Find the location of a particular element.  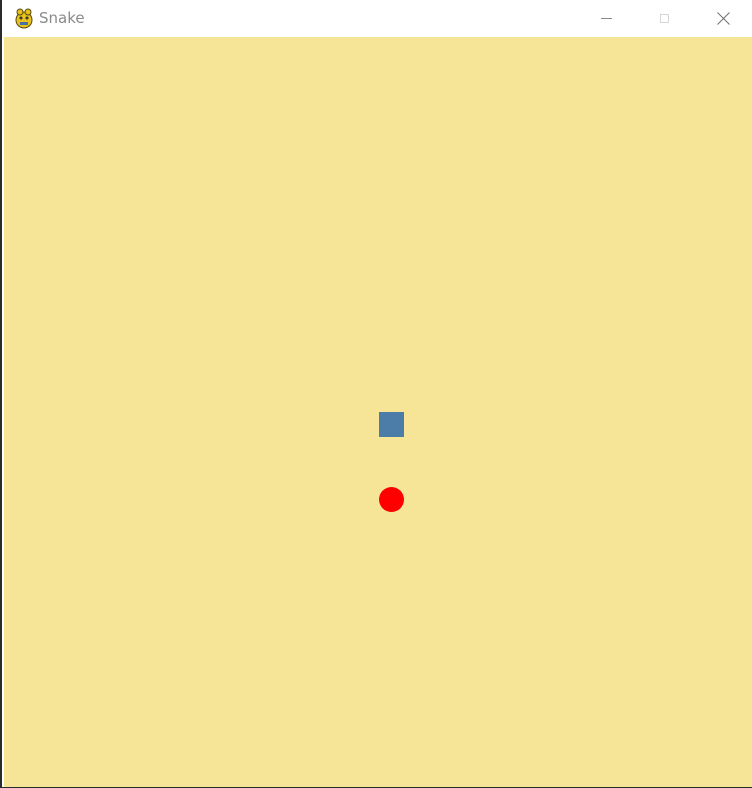

title-bar: Snake is located at coordinates (378, 18).